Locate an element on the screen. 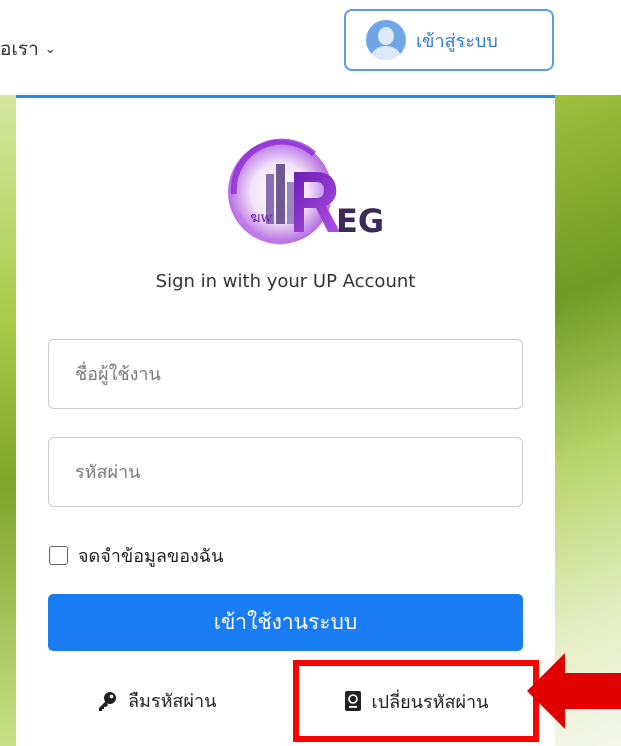  forgot-password-link: ลืมรหัสผ่าน is located at coordinates (156, 700).